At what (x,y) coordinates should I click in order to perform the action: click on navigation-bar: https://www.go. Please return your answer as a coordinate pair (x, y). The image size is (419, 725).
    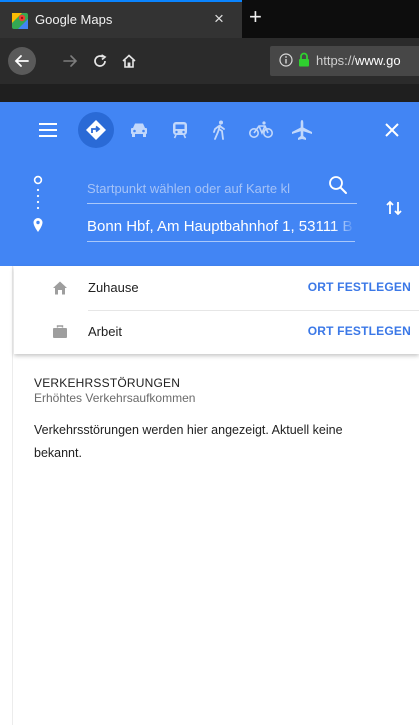
    Looking at the image, I should click on (209, 61).